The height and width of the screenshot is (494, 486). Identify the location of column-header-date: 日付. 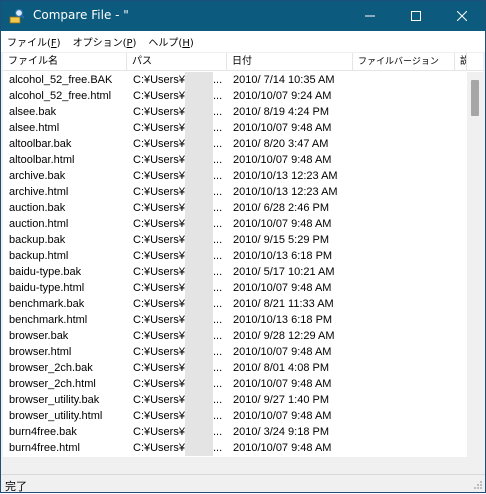
(290, 62).